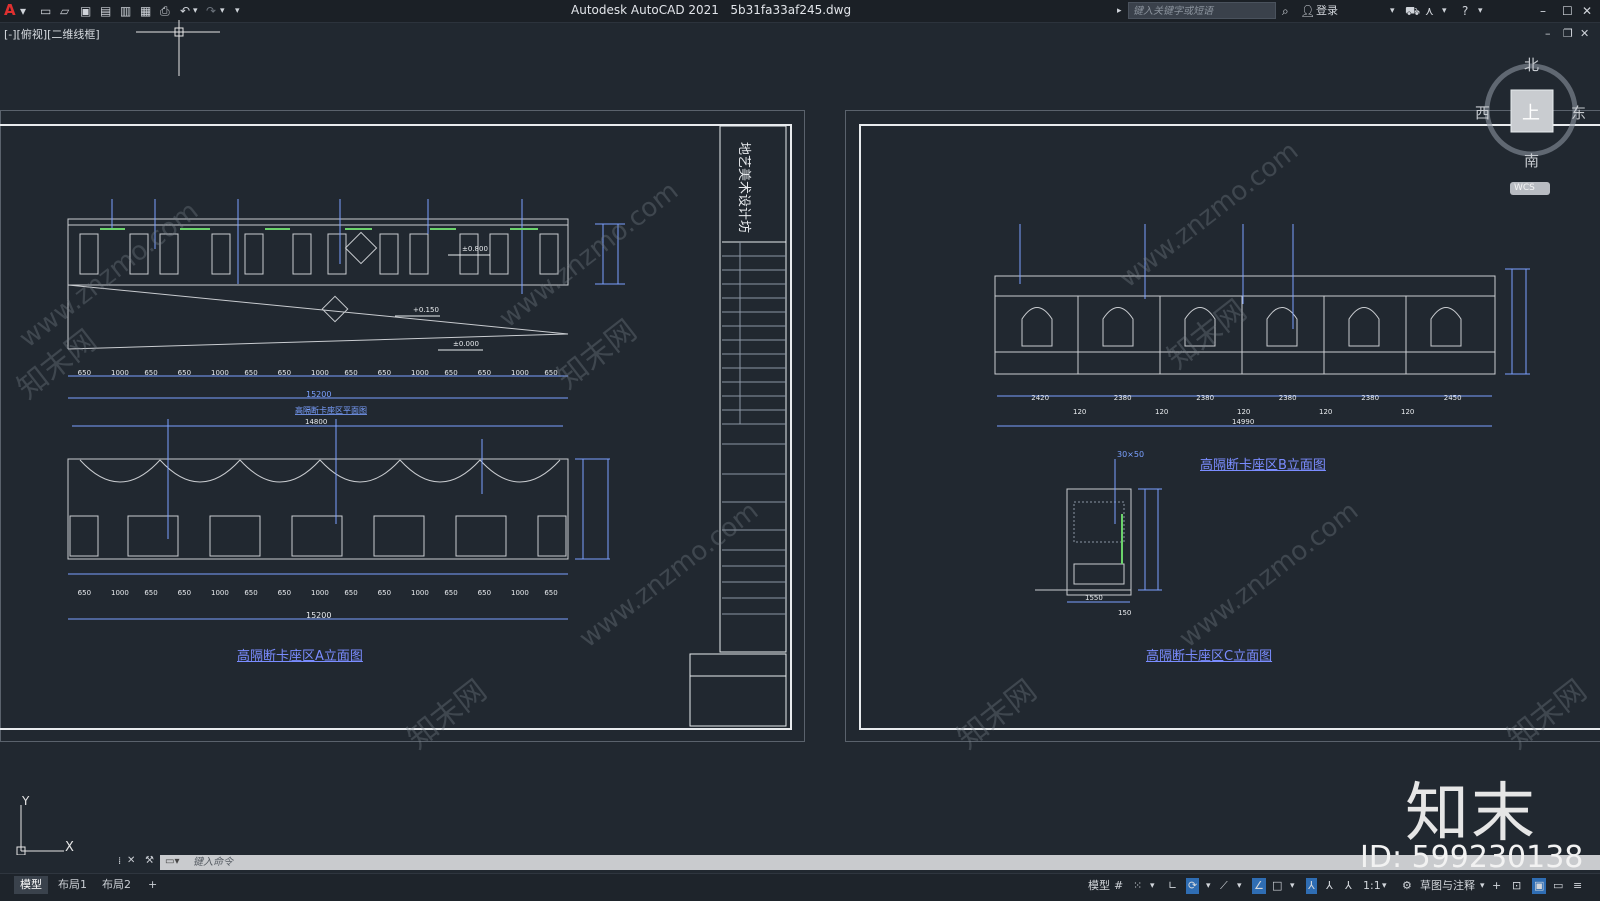 The image size is (1600, 901). I want to click on customize-toolbar-icon: ▾, so click(237, 11).